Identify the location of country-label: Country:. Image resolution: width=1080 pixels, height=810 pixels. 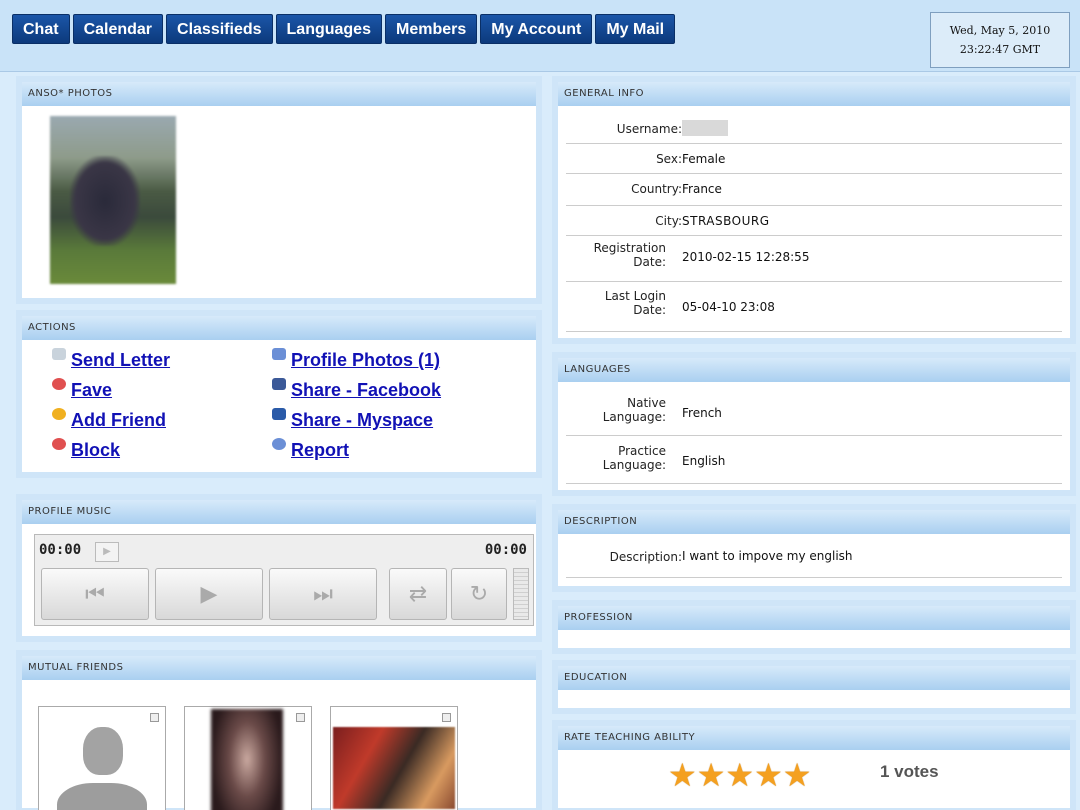
(656, 189).